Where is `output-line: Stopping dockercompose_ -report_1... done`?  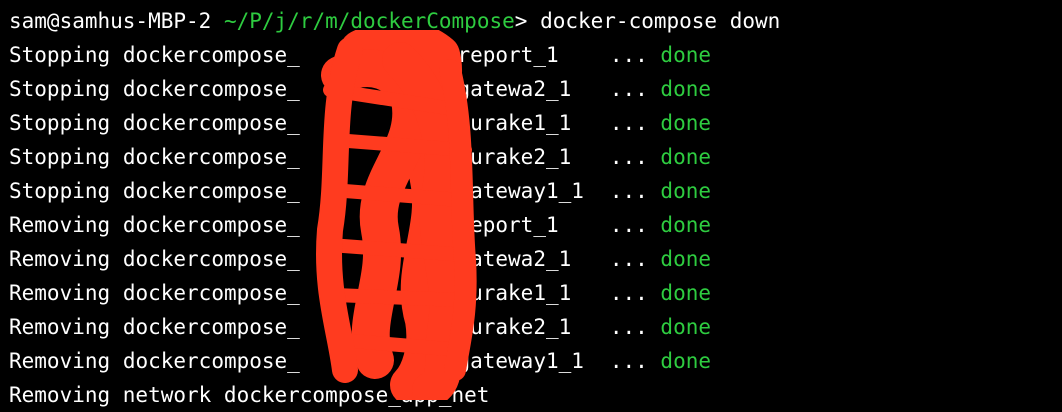 output-line: Stopping dockercompose_ -report_1... done is located at coordinates (360, 55).